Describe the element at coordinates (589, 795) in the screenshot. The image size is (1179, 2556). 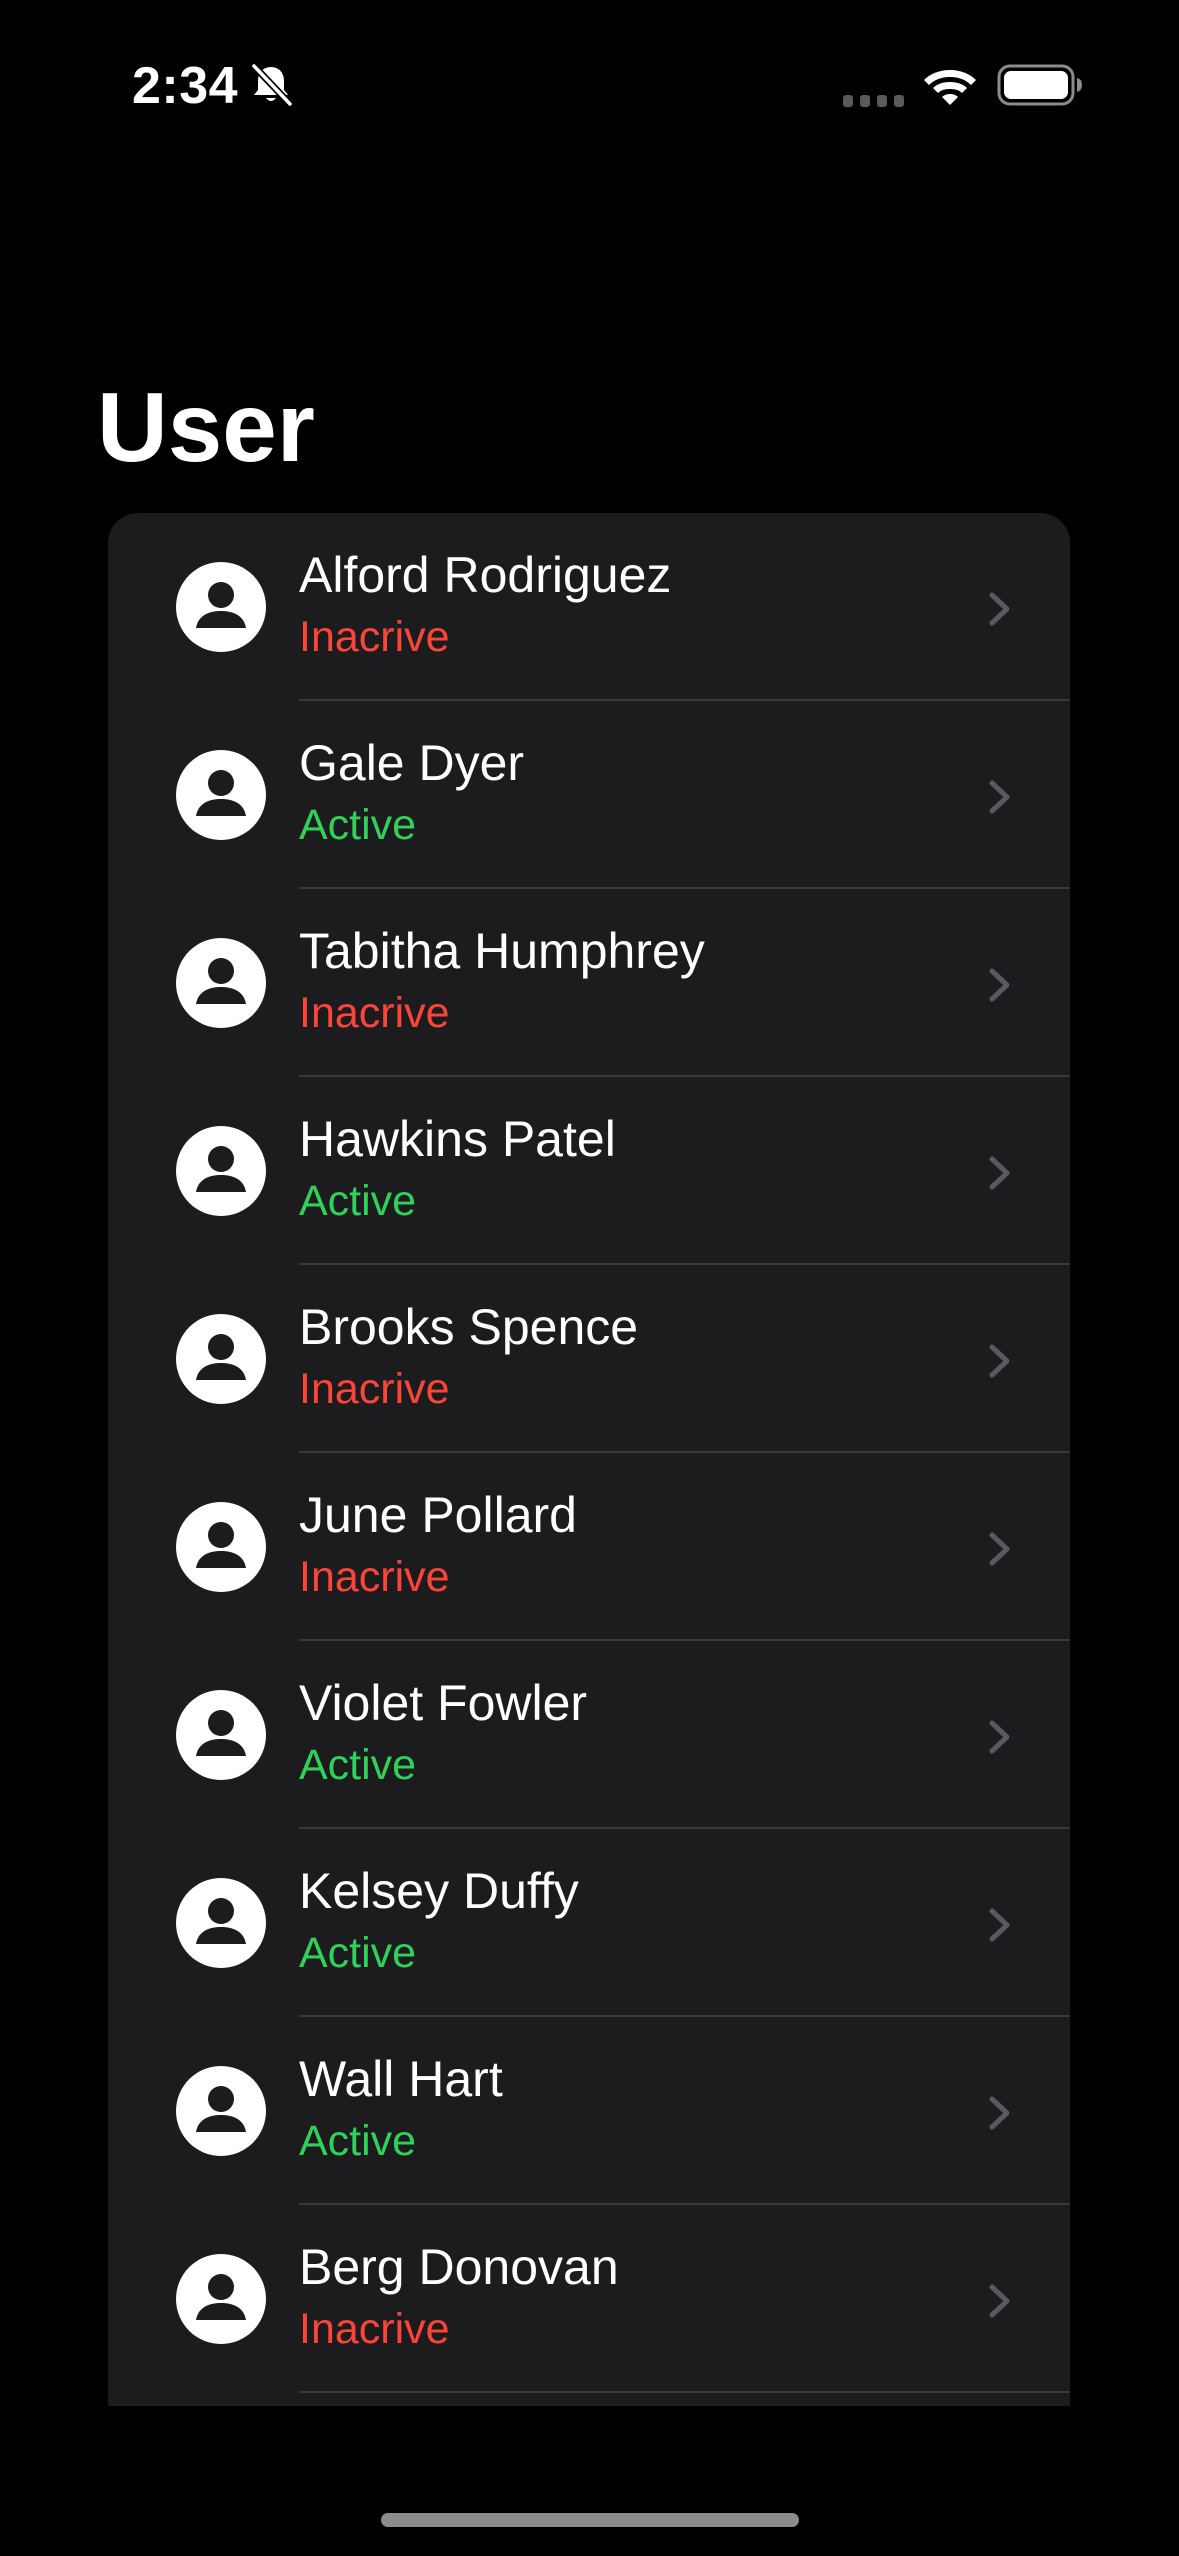
I see `user-row: Gale Dyer Active` at that location.